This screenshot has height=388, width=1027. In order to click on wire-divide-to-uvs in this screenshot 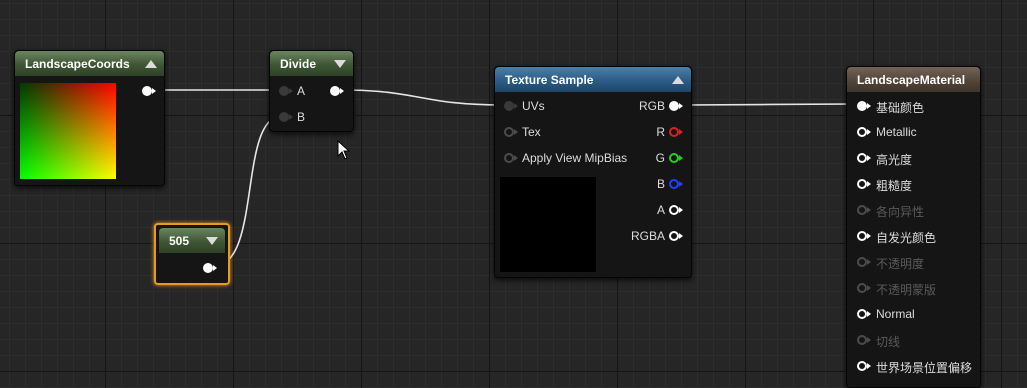, I will do `click(422, 97)`.